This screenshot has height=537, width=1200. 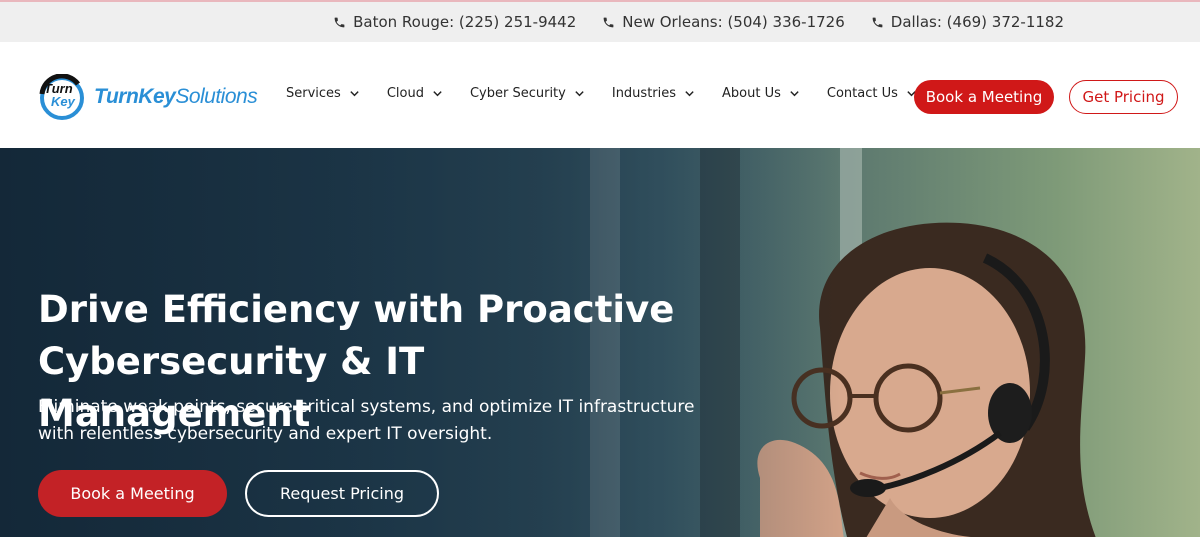 What do you see at coordinates (751, 93) in the screenshot?
I see `nav-label: About Us` at bounding box center [751, 93].